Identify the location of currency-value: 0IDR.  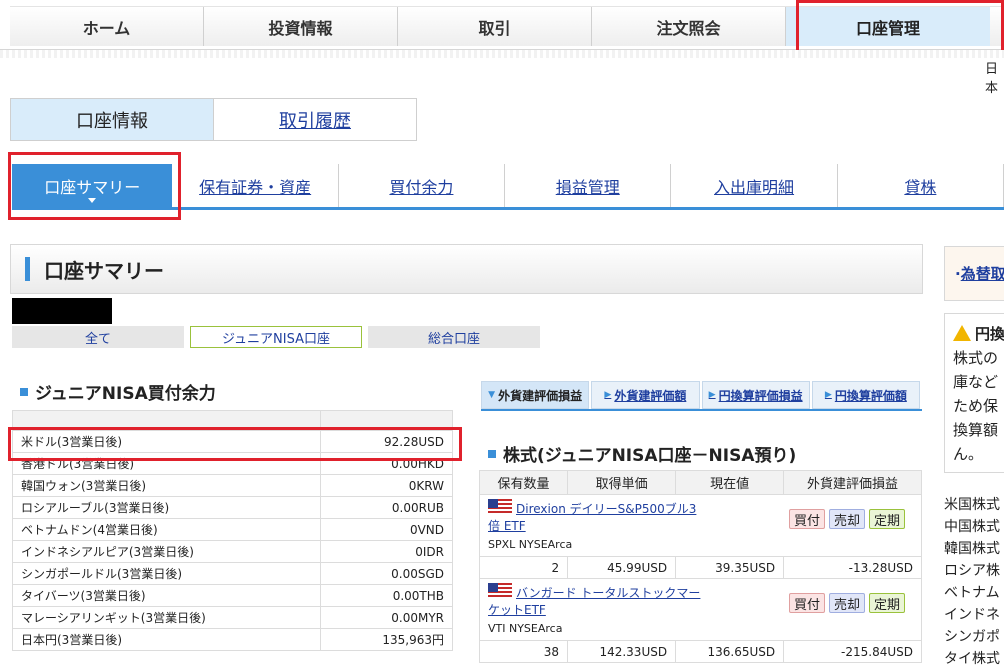
(386, 551).